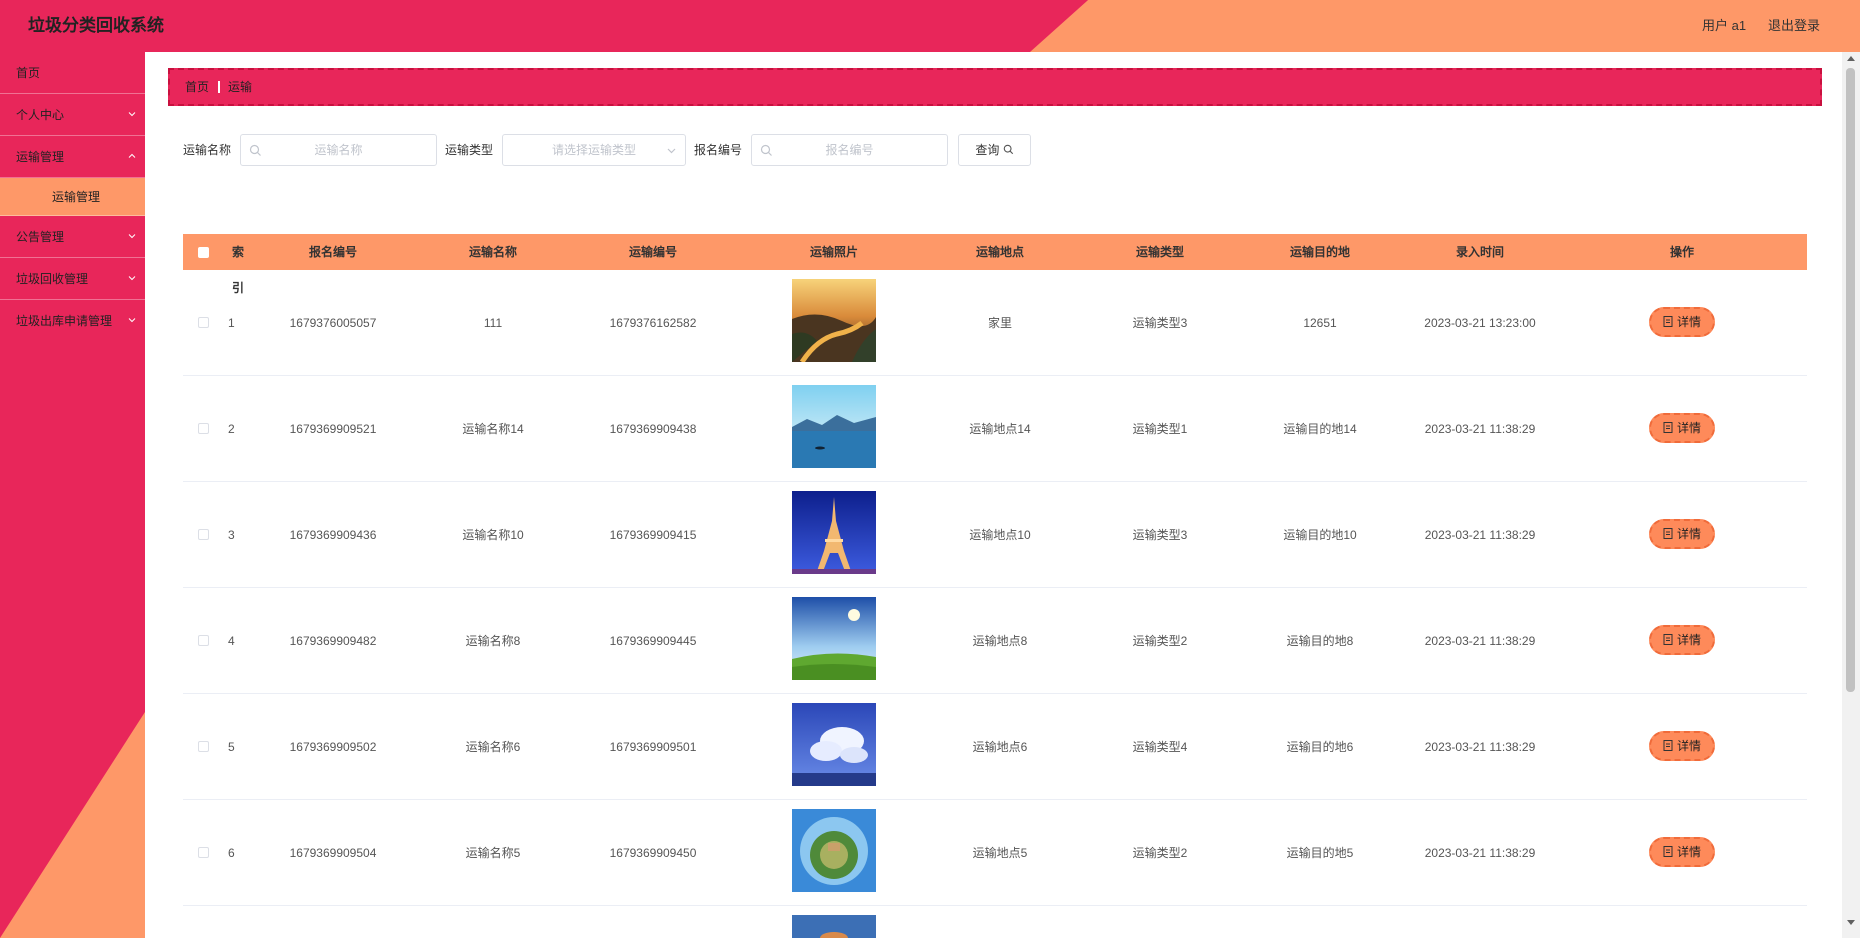  What do you see at coordinates (231, 641) in the screenshot?
I see `cell-index: 4` at bounding box center [231, 641].